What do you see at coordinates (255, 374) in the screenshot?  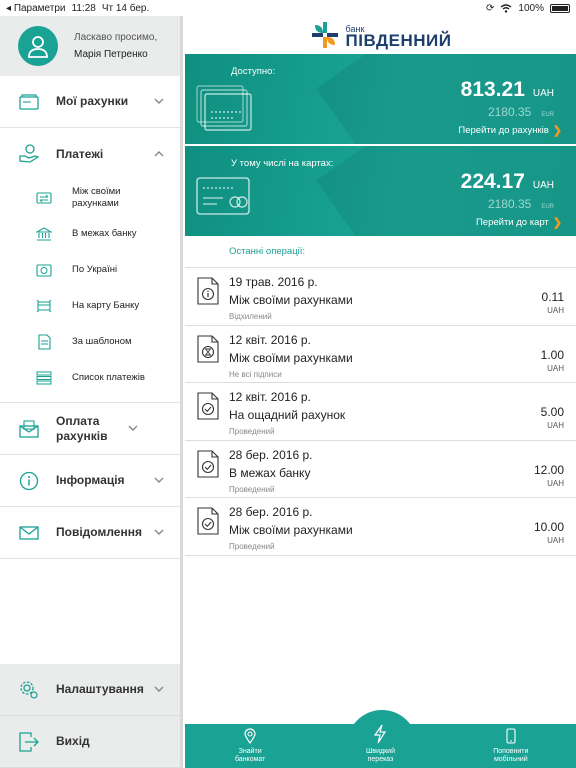 I see `operation-status: Не всі підписи` at bounding box center [255, 374].